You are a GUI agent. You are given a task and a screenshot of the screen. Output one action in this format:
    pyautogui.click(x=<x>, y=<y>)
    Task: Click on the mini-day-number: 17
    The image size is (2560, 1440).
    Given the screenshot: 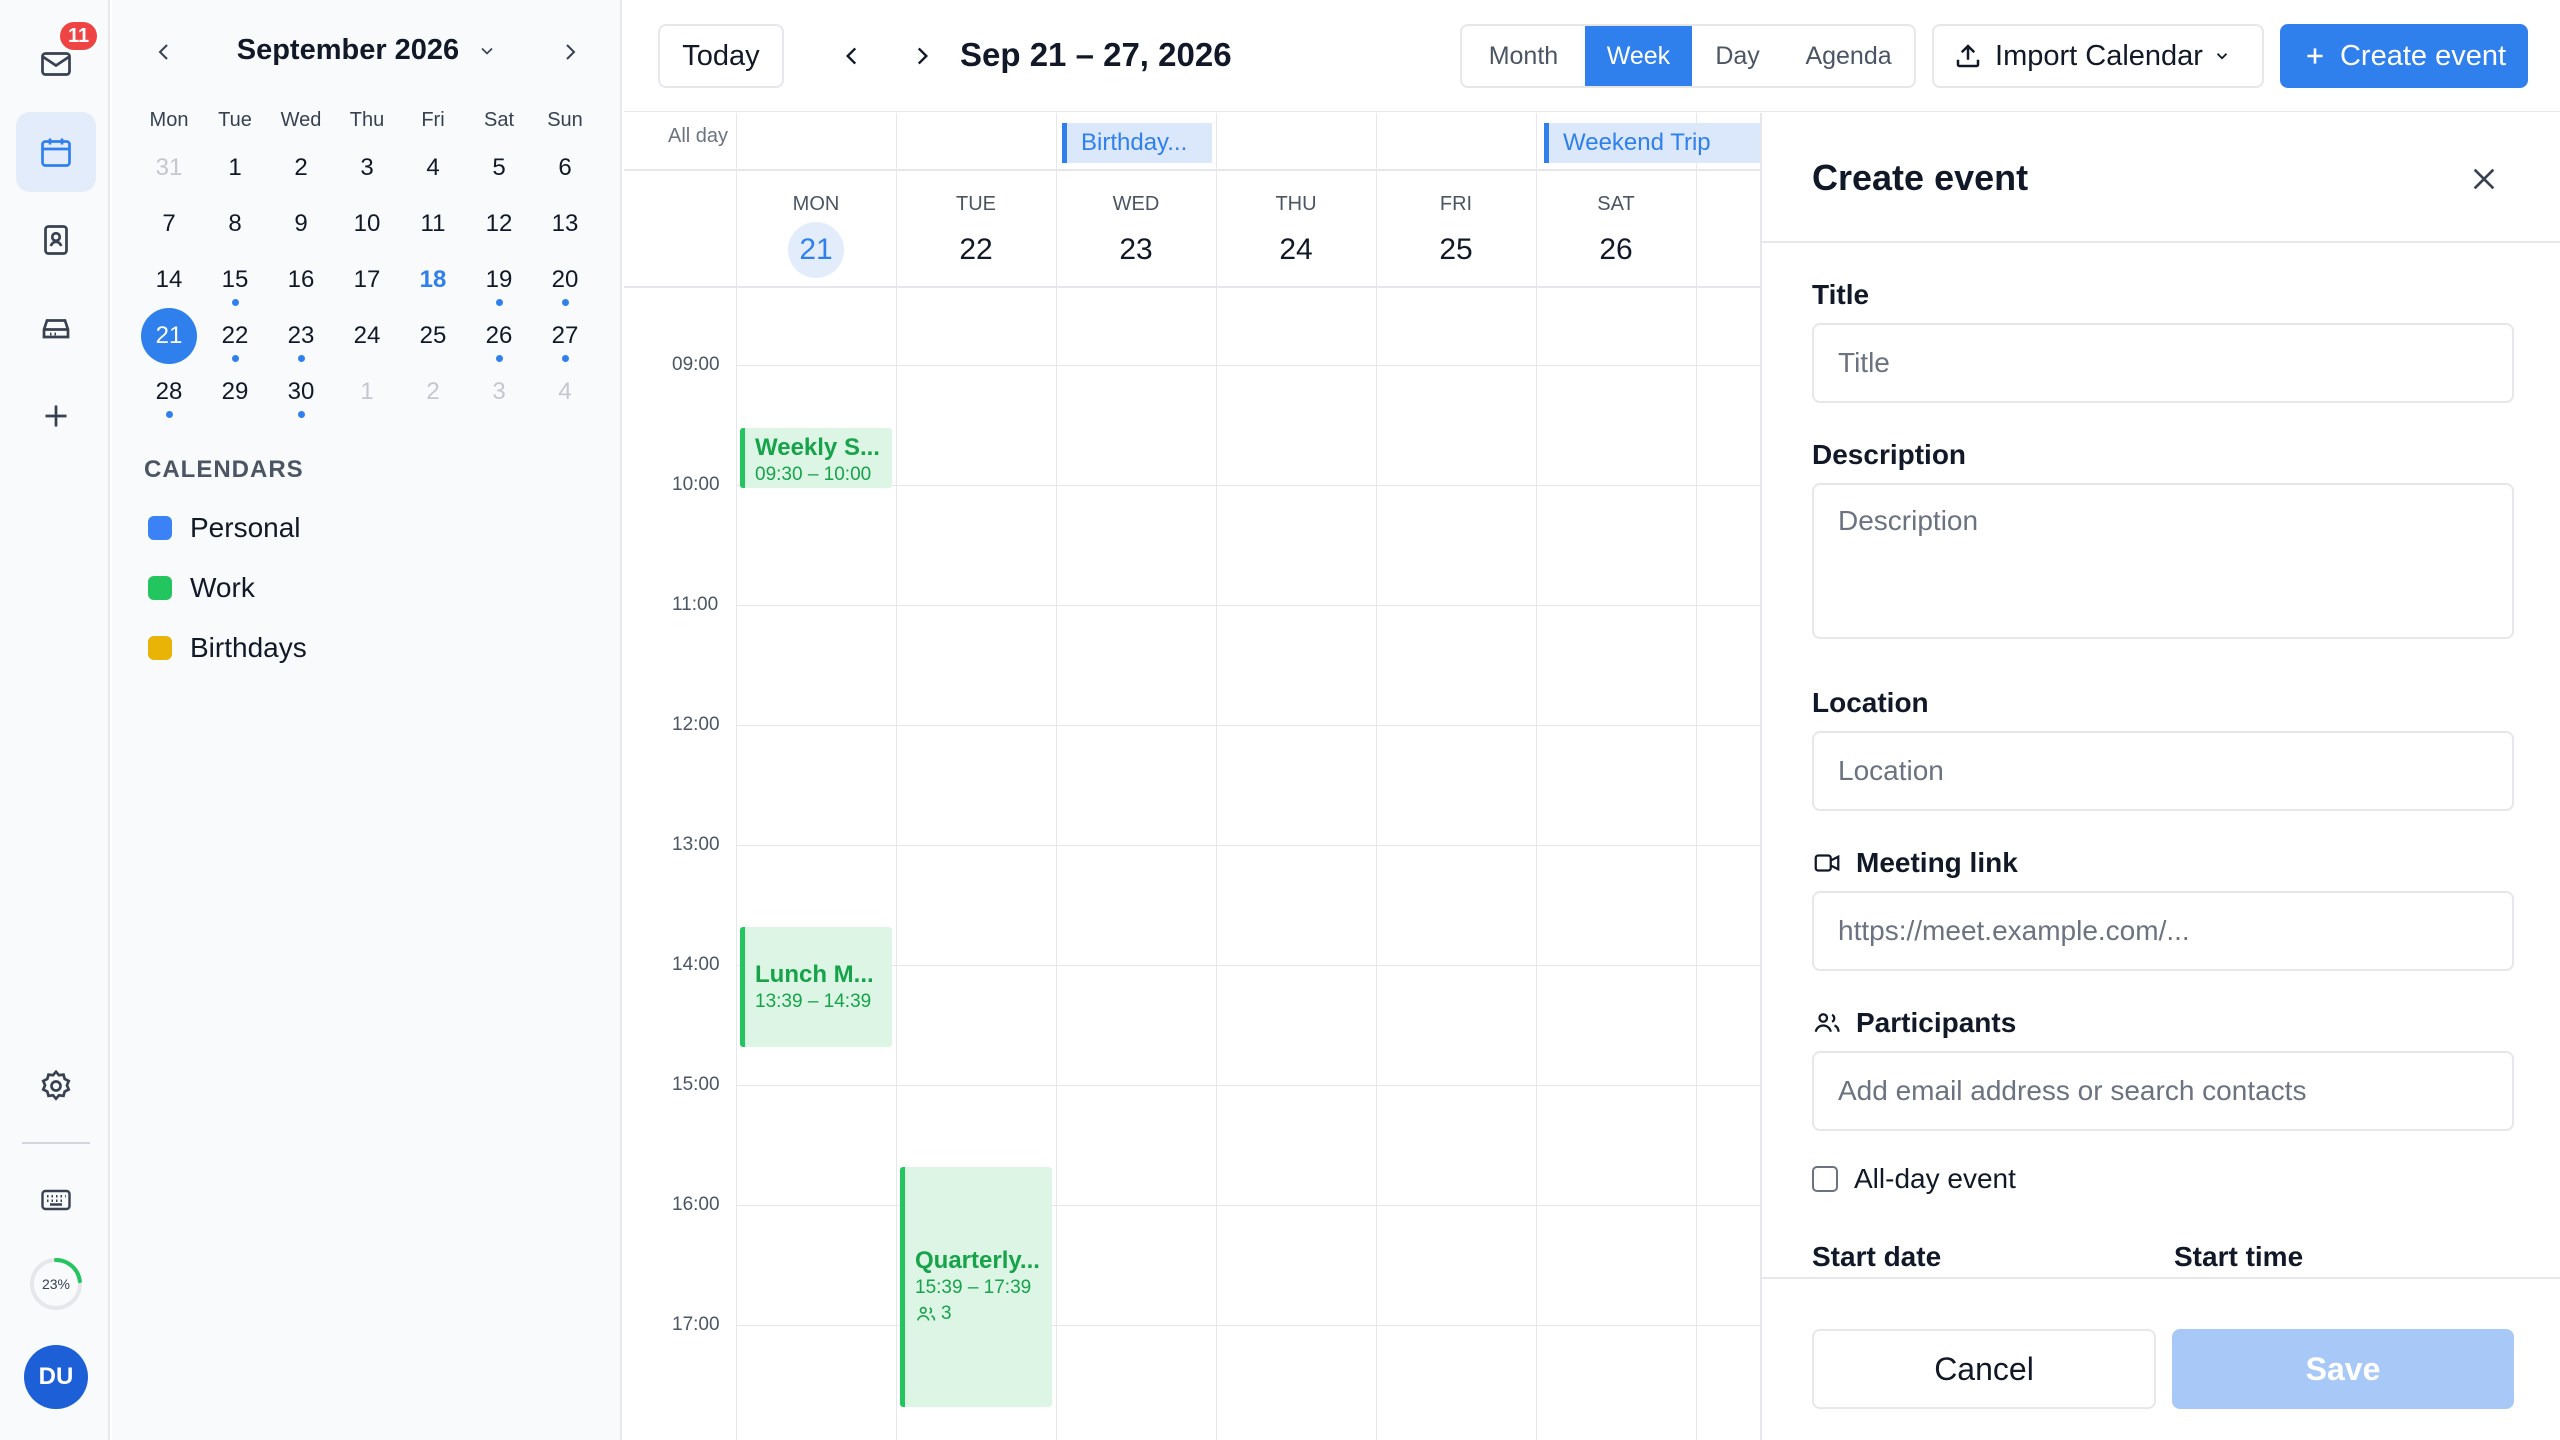 What is the action you would take?
    pyautogui.click(x=367, y=279)
    